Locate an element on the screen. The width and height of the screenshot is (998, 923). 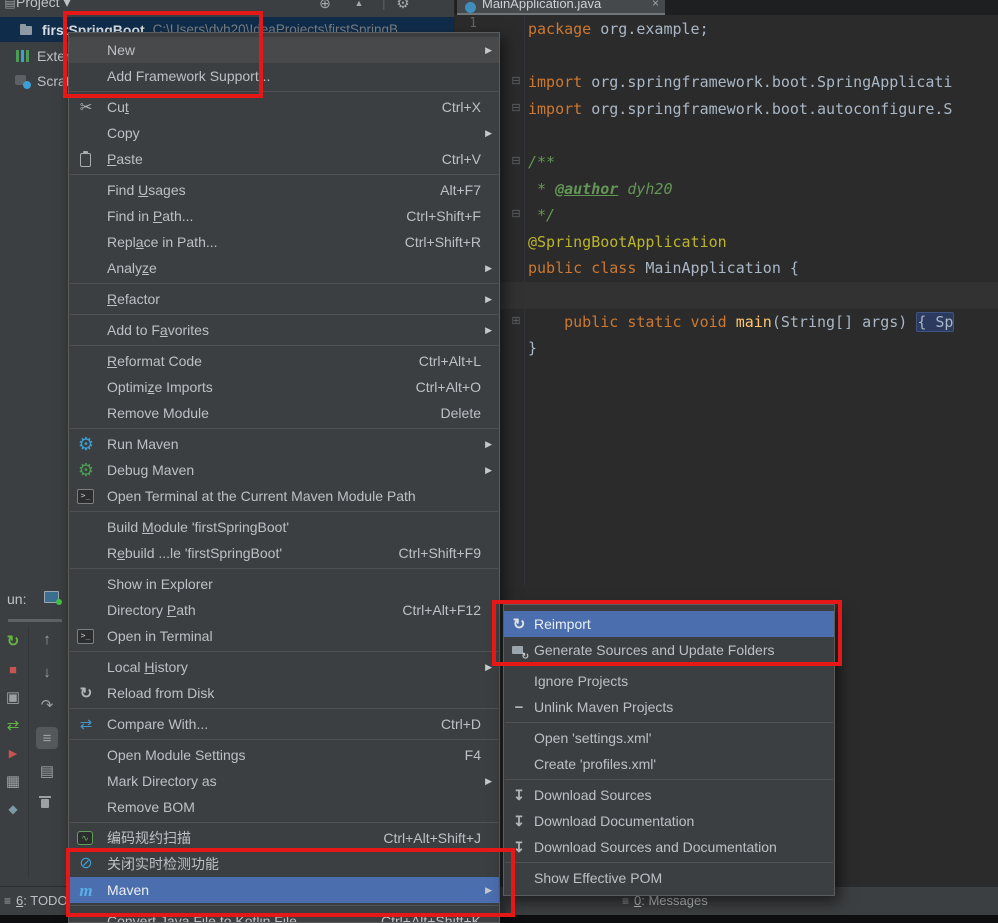
menu-item-label: Reformat Code is located at coordinates (154, 361).